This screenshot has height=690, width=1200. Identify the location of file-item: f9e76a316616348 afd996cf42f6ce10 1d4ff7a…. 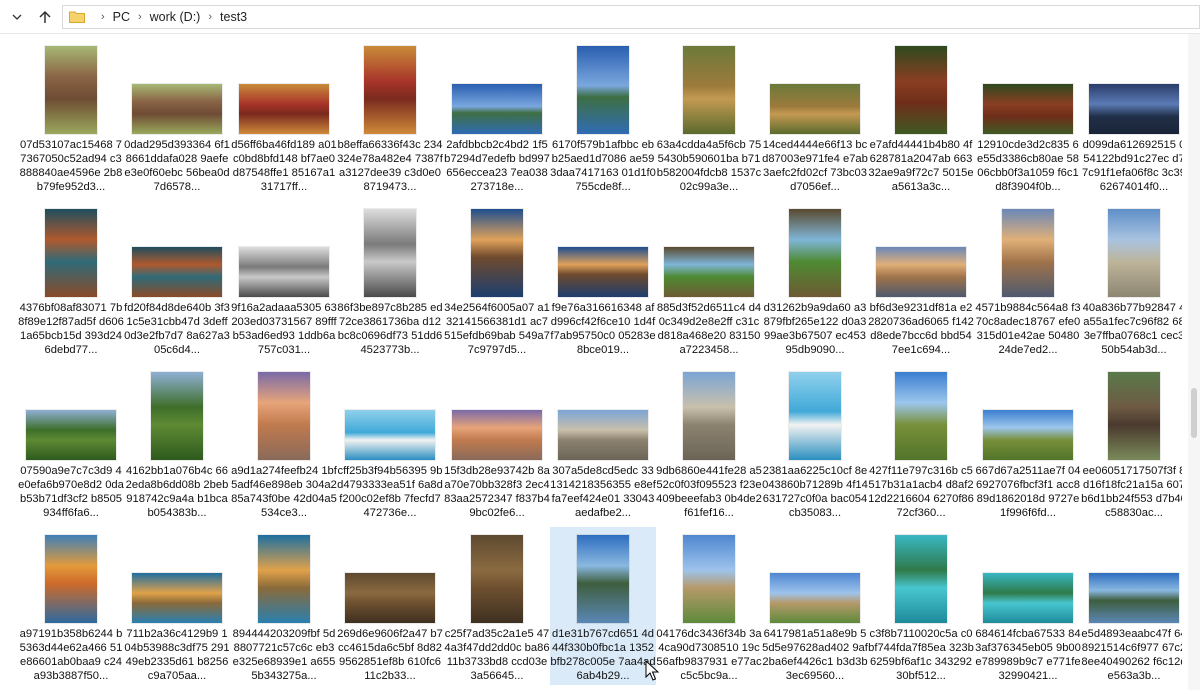
(603, 280).